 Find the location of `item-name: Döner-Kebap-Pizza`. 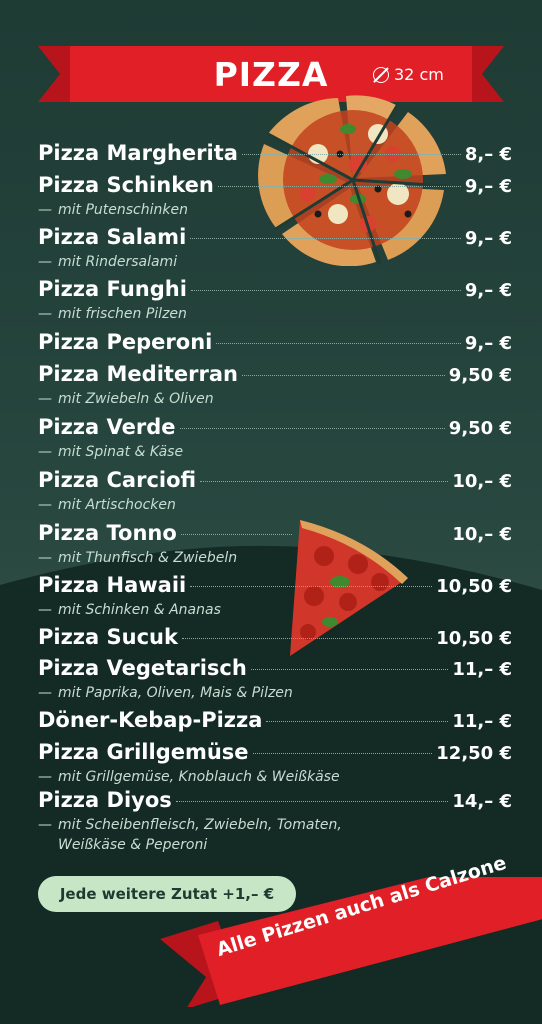

item-name: Döner-Kebap-Pizza is located at coordinates (150, 720).